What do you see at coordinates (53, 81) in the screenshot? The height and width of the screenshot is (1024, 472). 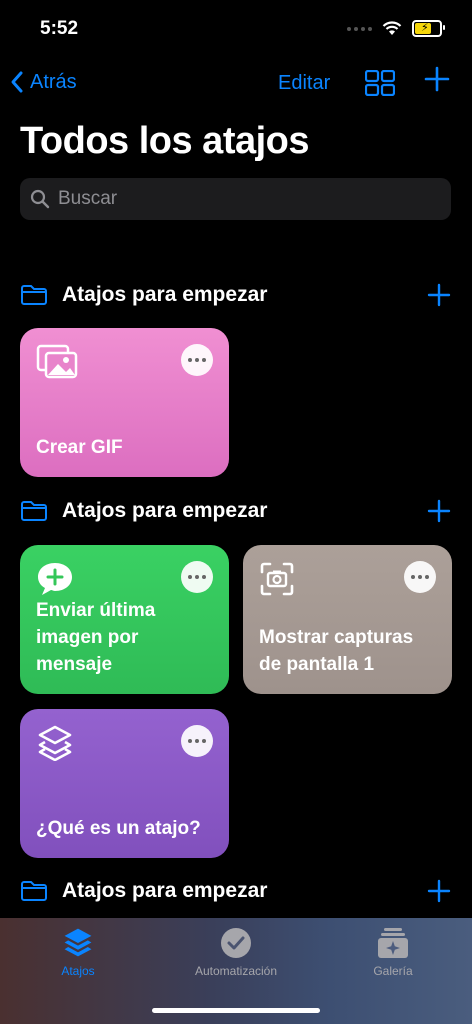 I see `back-label: Atrás` at bounding box center [53, 81].